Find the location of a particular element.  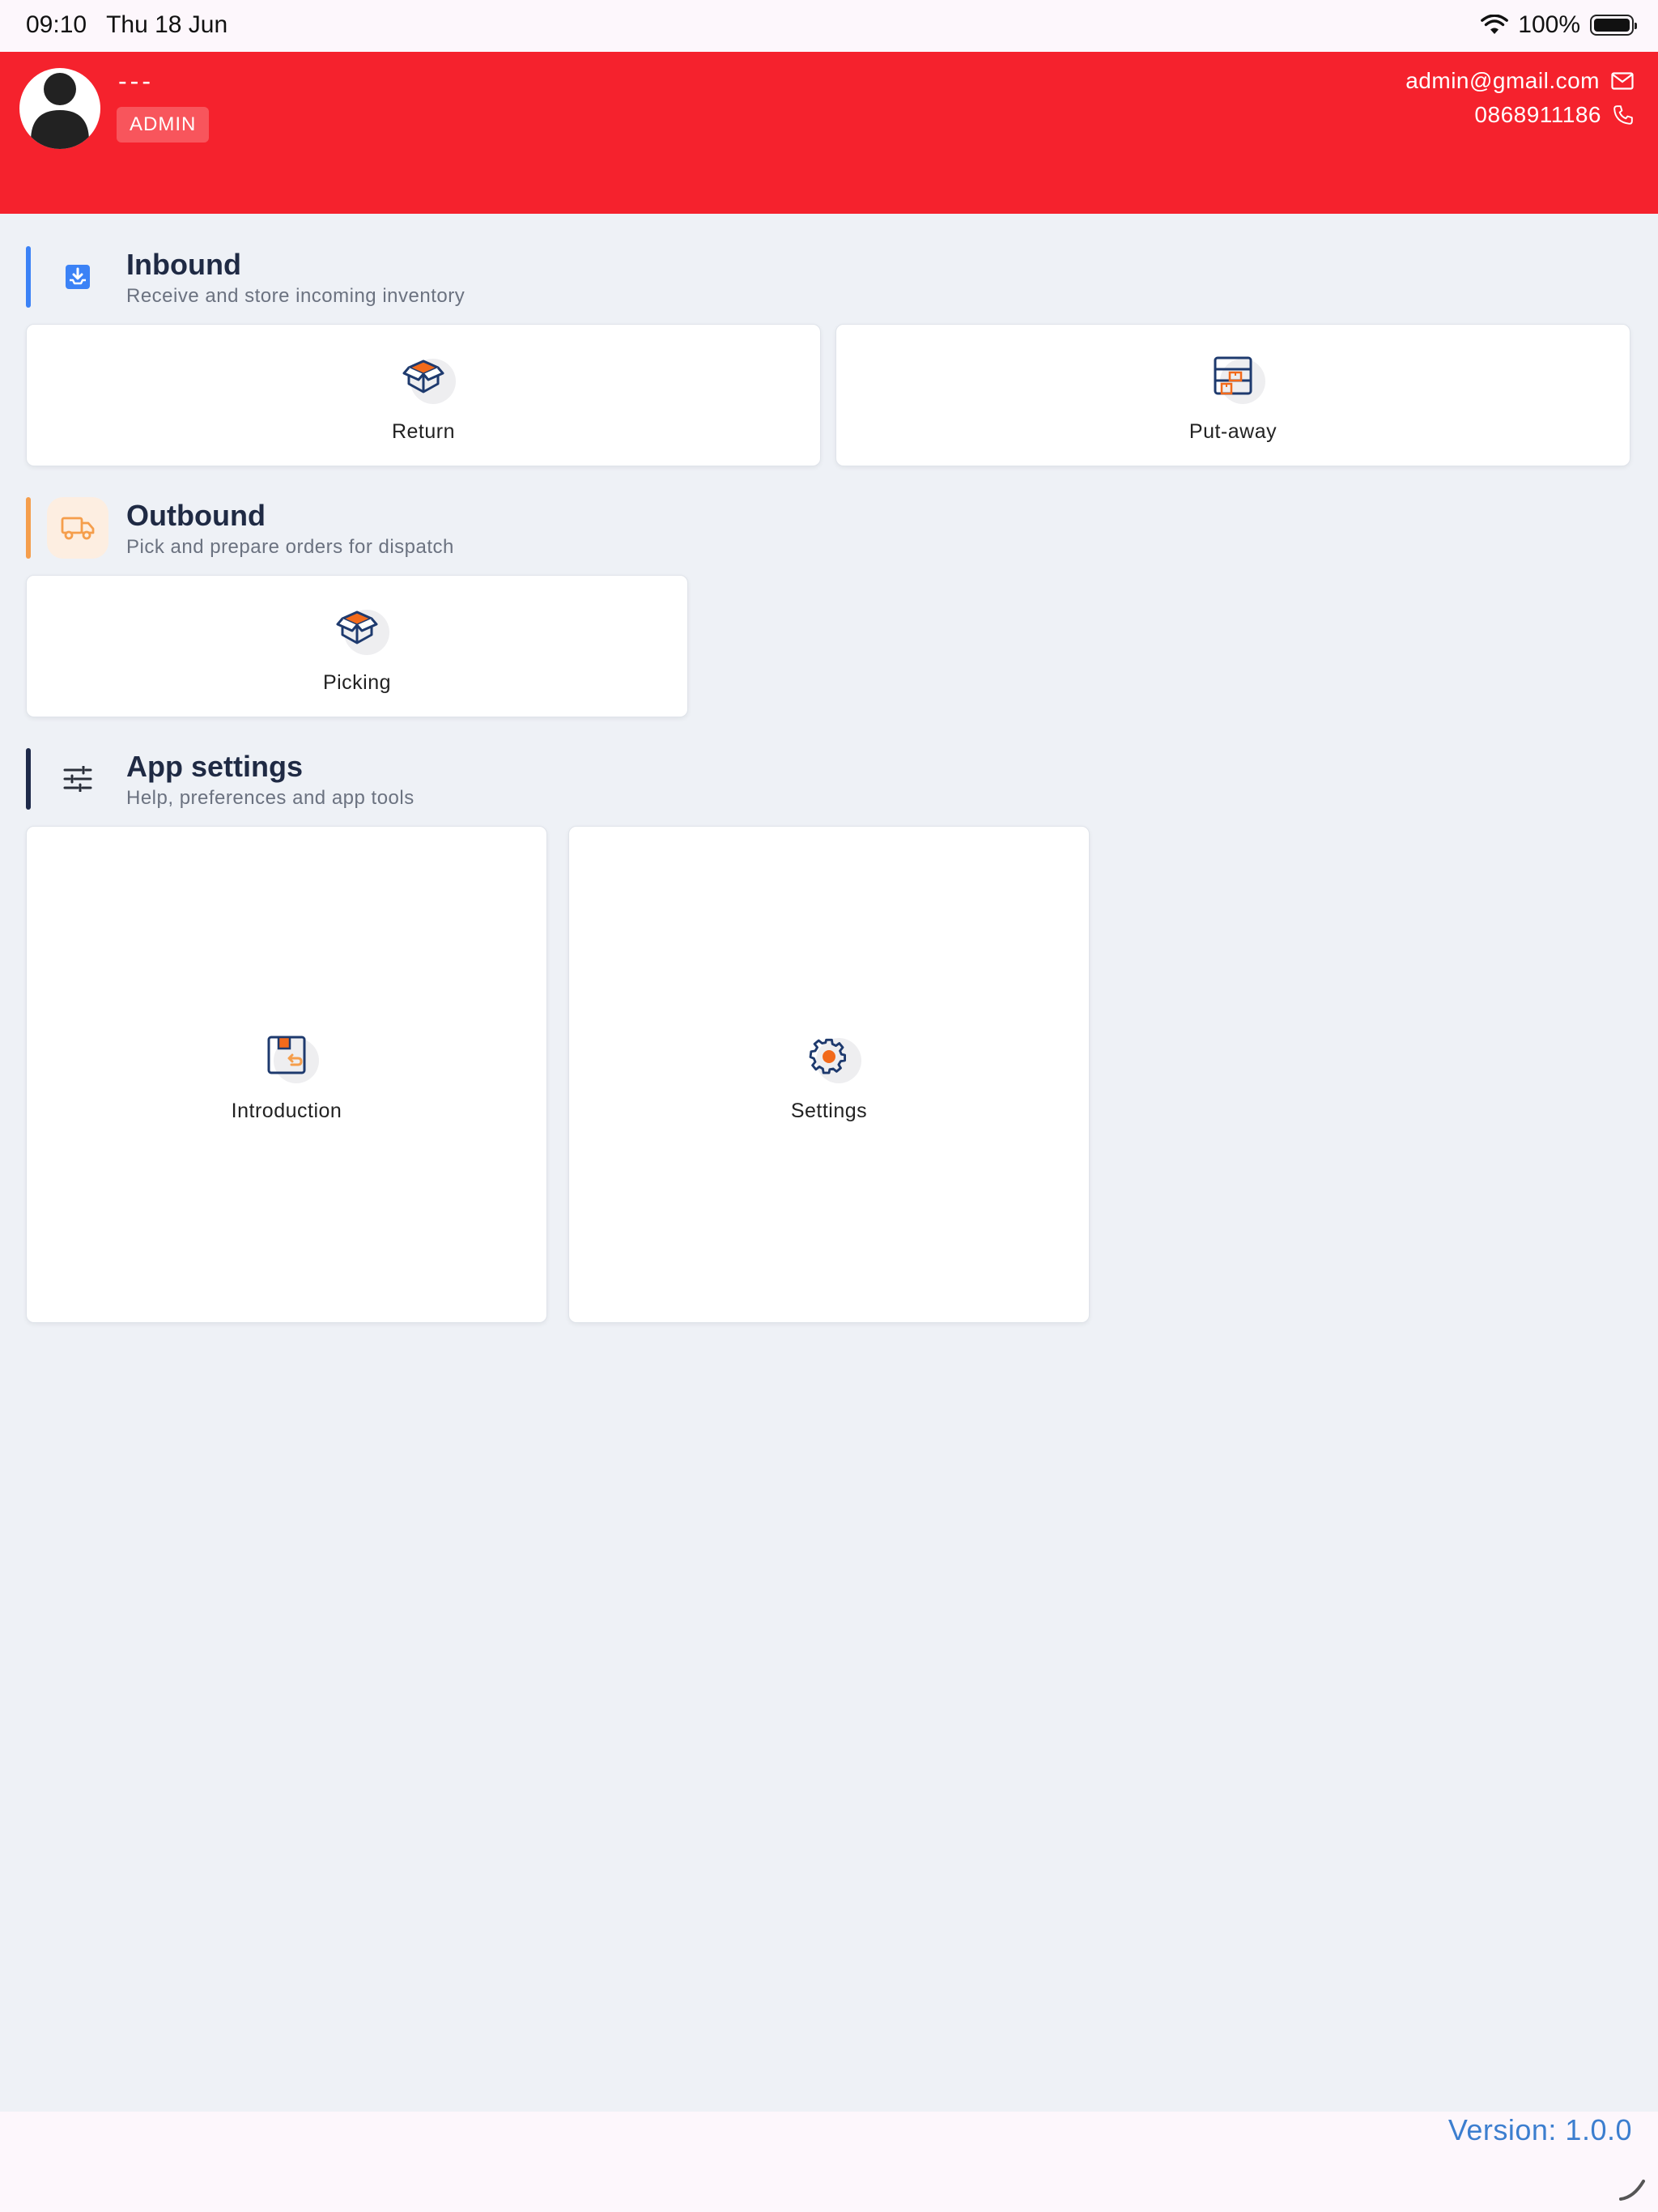

profile-header: --- ADMIN admin@gmail.com 0868911186 is located at coordinates (829, 133).